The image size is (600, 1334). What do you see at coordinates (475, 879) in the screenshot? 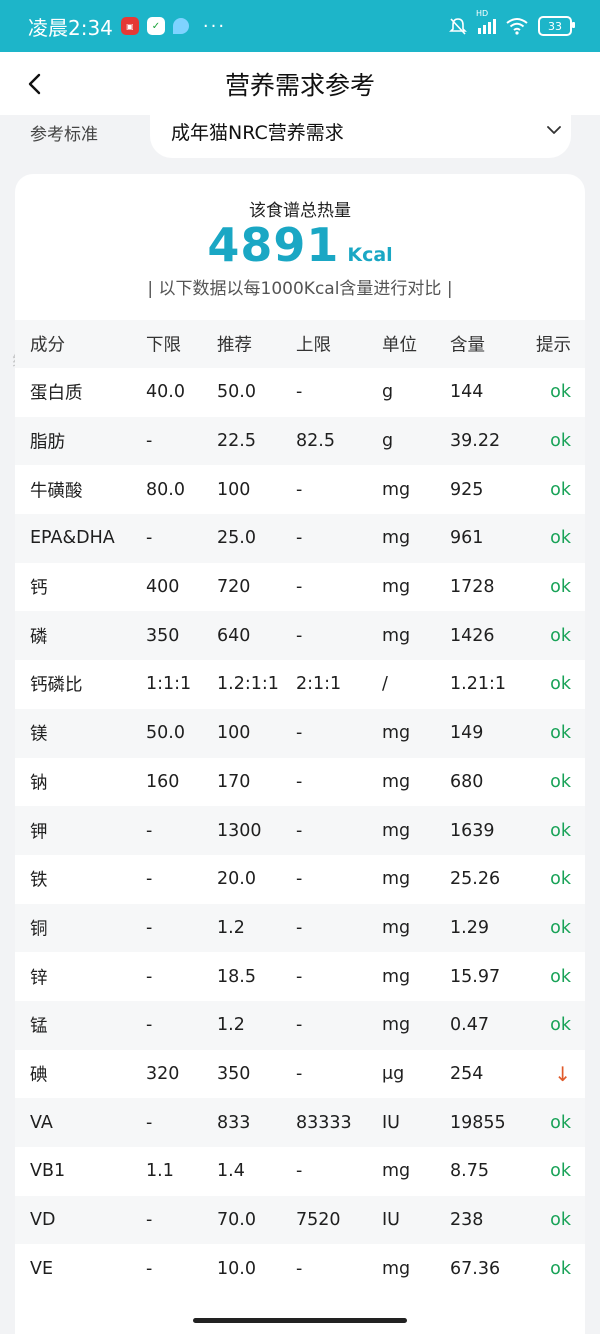
I see `cell-amount: 25.26` at bounding box center [475, 879].